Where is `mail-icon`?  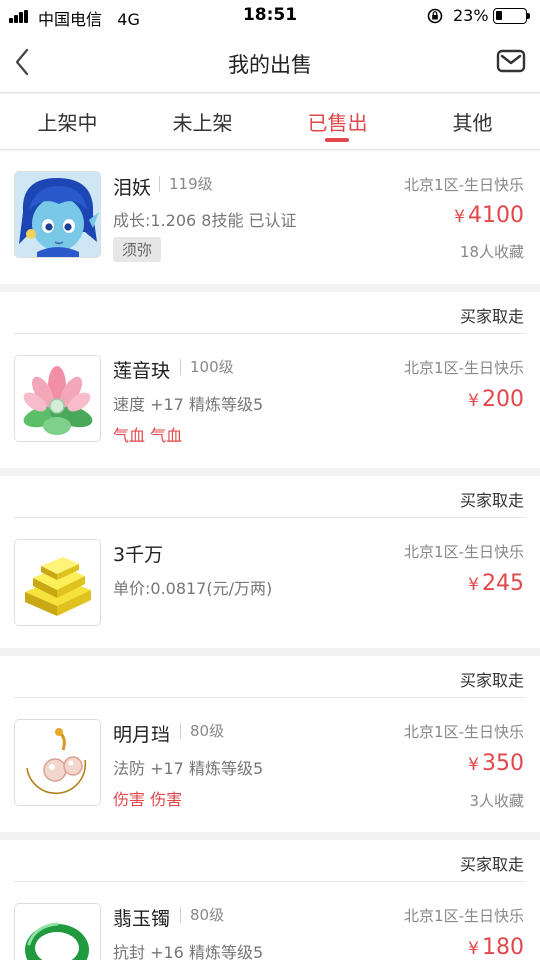 mail-icon is located at coordinates (511, 61).